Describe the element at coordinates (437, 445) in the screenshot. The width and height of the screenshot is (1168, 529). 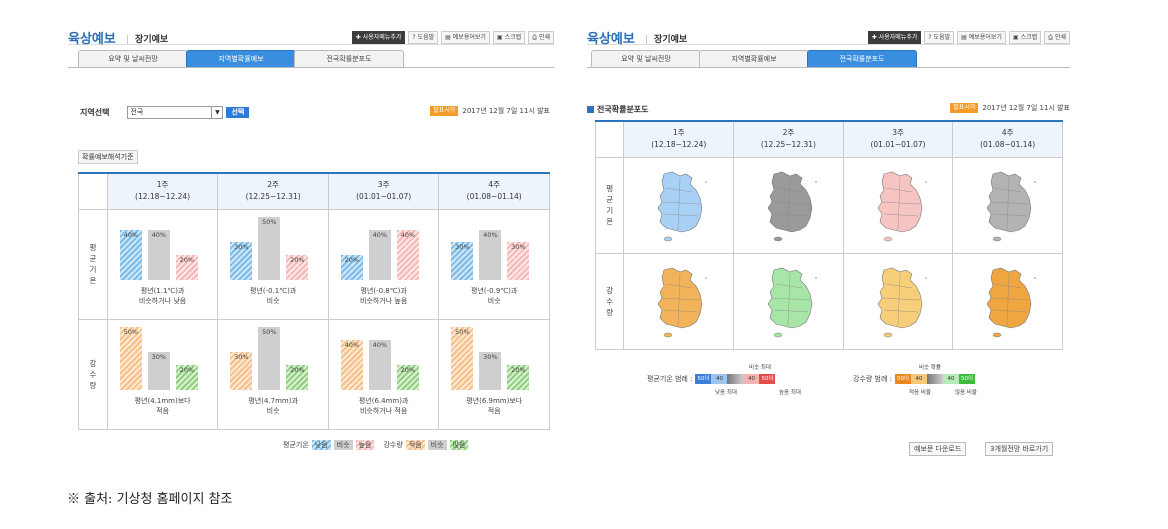
I see `legend-similar-precip: 비슷` at that location.